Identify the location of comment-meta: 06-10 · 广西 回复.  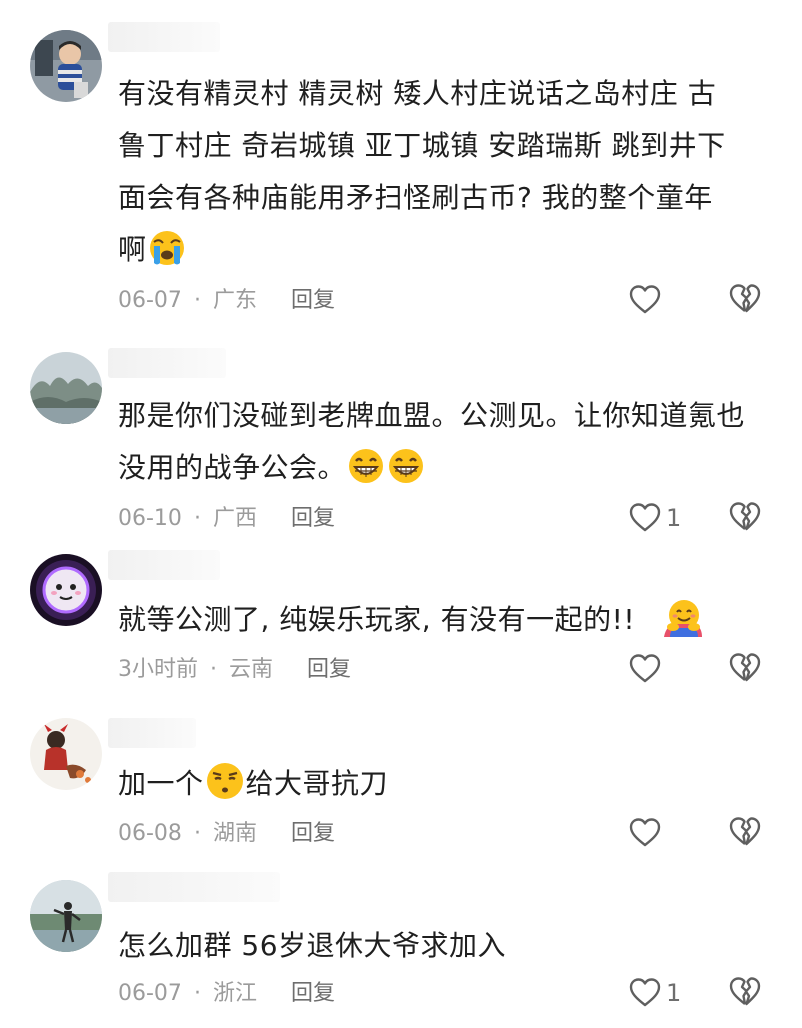
(226, 519).